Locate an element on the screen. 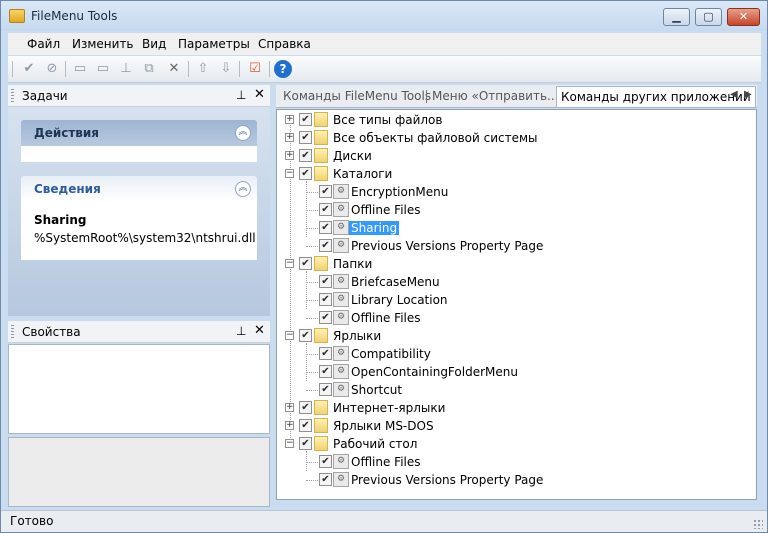  tab-filemenu-commands: Команды FileMenu Tools is located at coordinates (357, 96).